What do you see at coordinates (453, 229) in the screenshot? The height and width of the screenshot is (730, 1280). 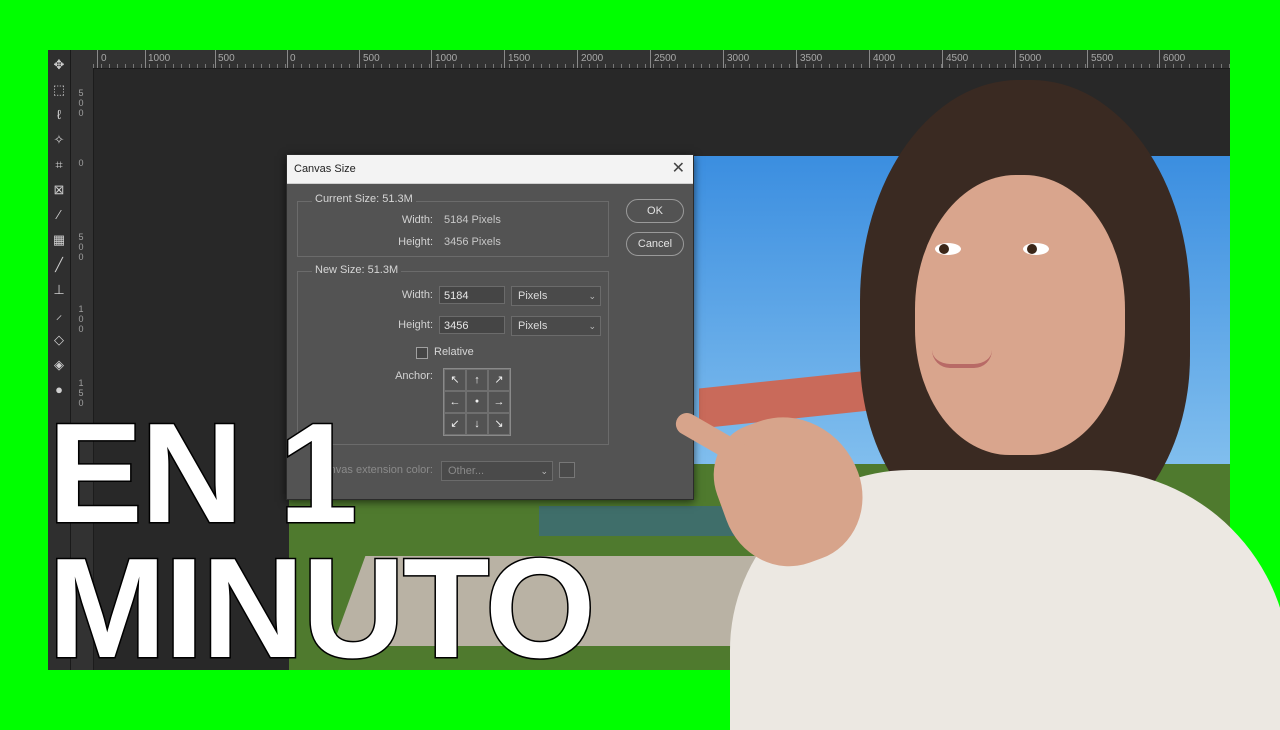 I see `current-size-group` at bounding box center [453, 229].